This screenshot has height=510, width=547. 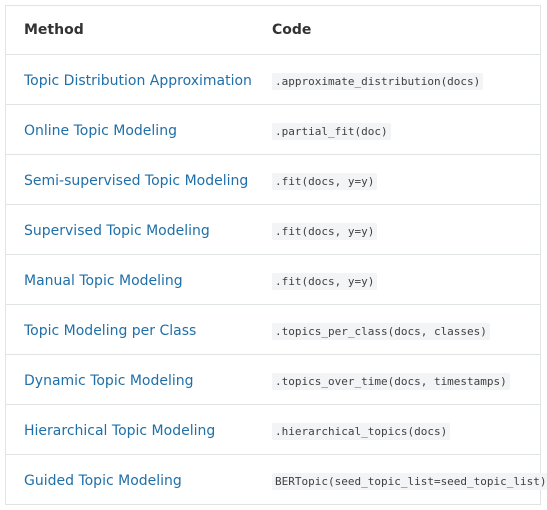 I want to click on method-link: Guided Topic Modeling, so click(x=103, y=481).